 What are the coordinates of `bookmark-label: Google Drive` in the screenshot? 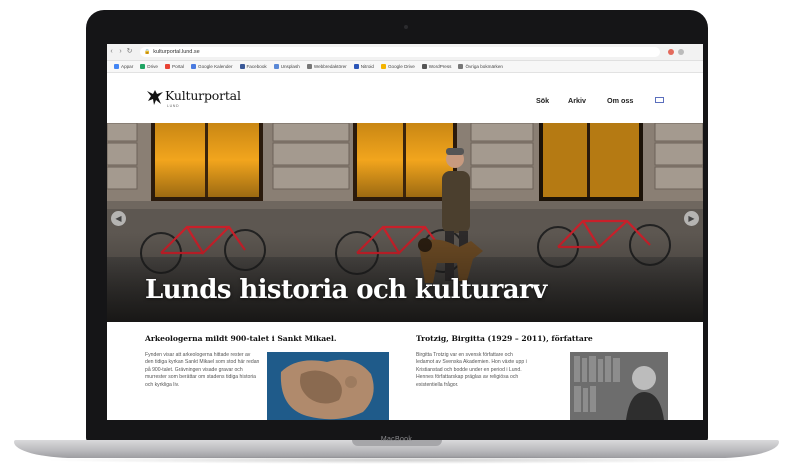 It's located at (401, 66).